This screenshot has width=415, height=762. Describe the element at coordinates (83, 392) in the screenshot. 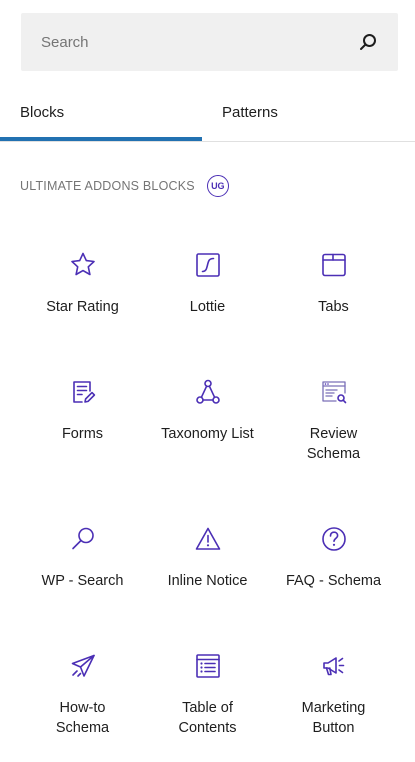

I see `forms-icon` at that location.